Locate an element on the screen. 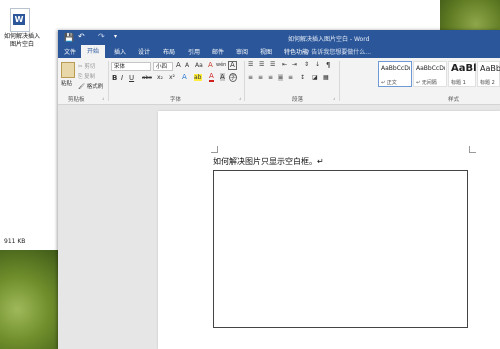  style-heading-1: AaBl 标题 1 is located at coordinates (462, 74).